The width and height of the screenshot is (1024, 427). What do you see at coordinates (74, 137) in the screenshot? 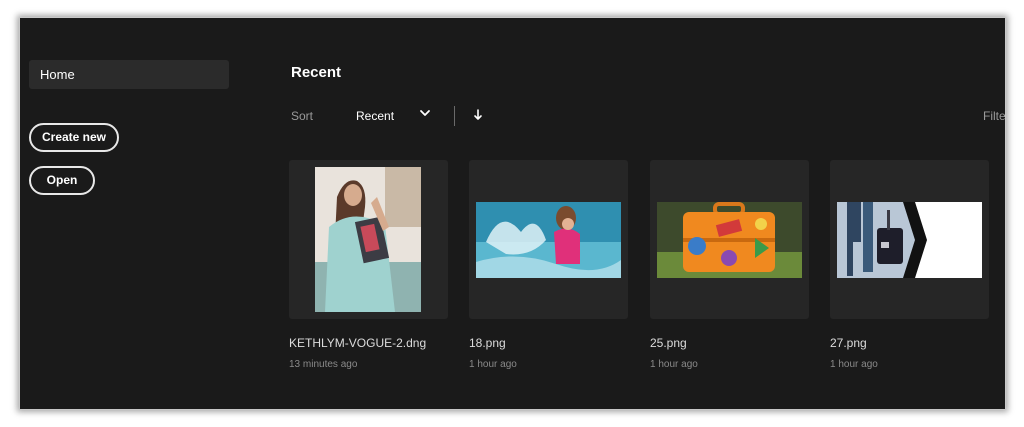
I see `create-new-button: Create new` at bounding box center [74, 137].